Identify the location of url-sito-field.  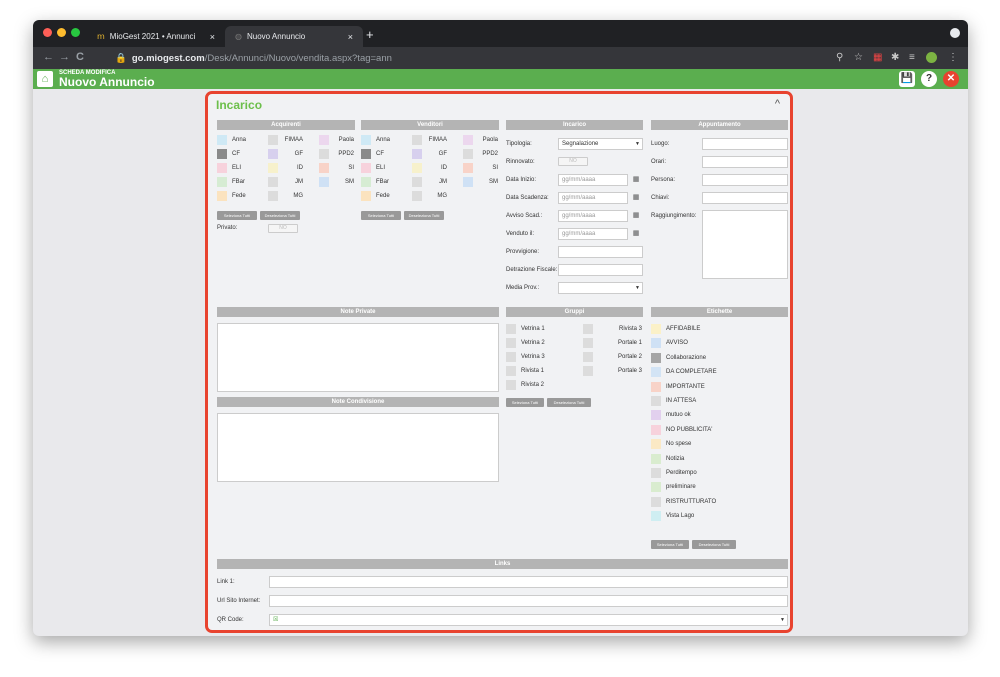
(528, 601).